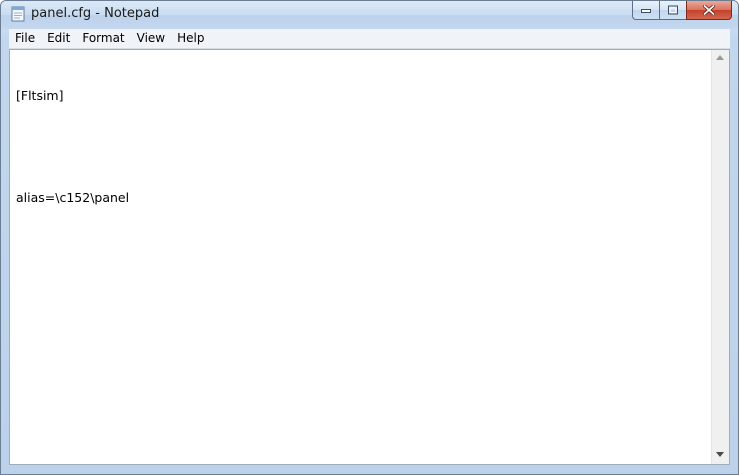 The height and width of the screenshot is (475, 739). I want to click on text-line-1: [Fltsim], so click(40, 95).